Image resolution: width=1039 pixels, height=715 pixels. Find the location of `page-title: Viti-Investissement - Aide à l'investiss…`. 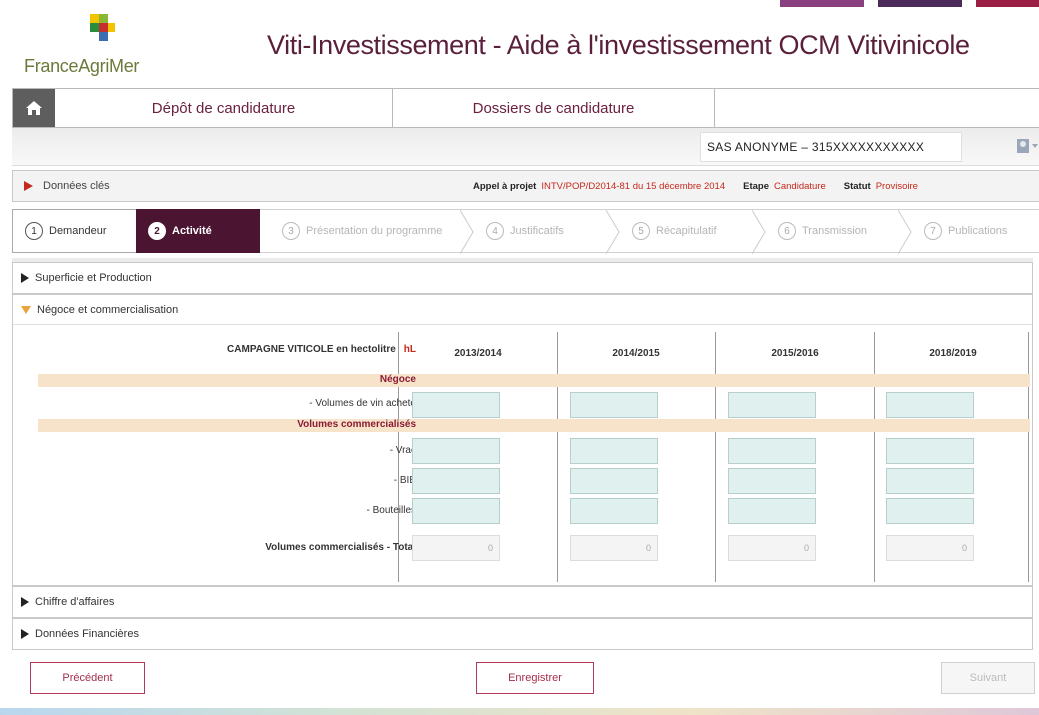

page-title: Viti-Investissement - Aide à l'investiss… is located at coordinates (618, 45).